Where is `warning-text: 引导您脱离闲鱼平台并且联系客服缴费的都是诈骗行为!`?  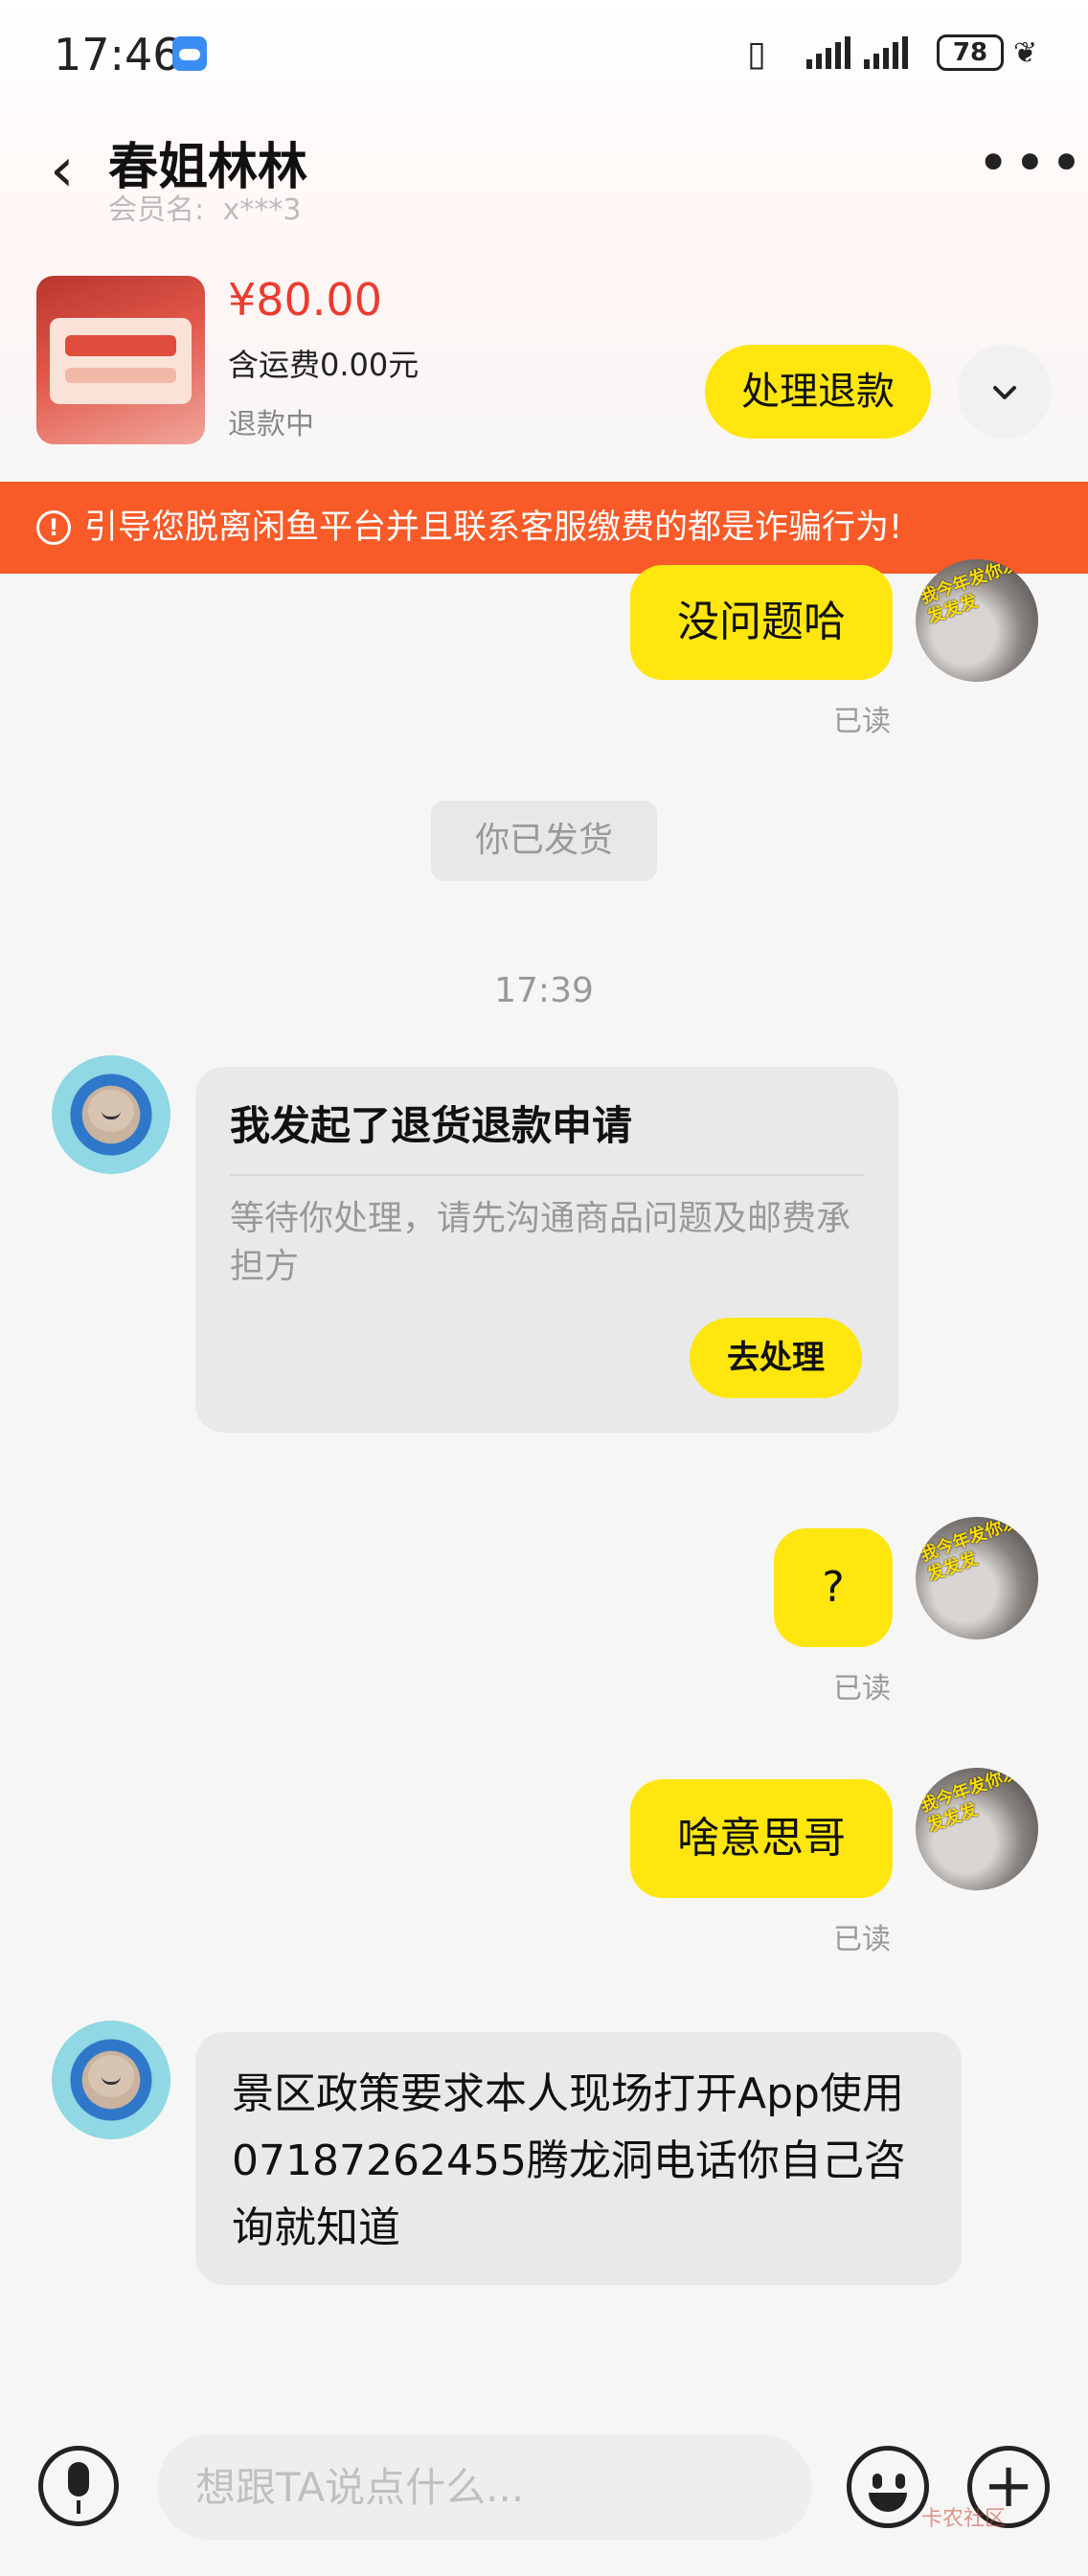 warning-text: 引导您脱离闲鱼平台并且联系客服缴费的都是诈骗行为! is located at coordinates (493, 527).